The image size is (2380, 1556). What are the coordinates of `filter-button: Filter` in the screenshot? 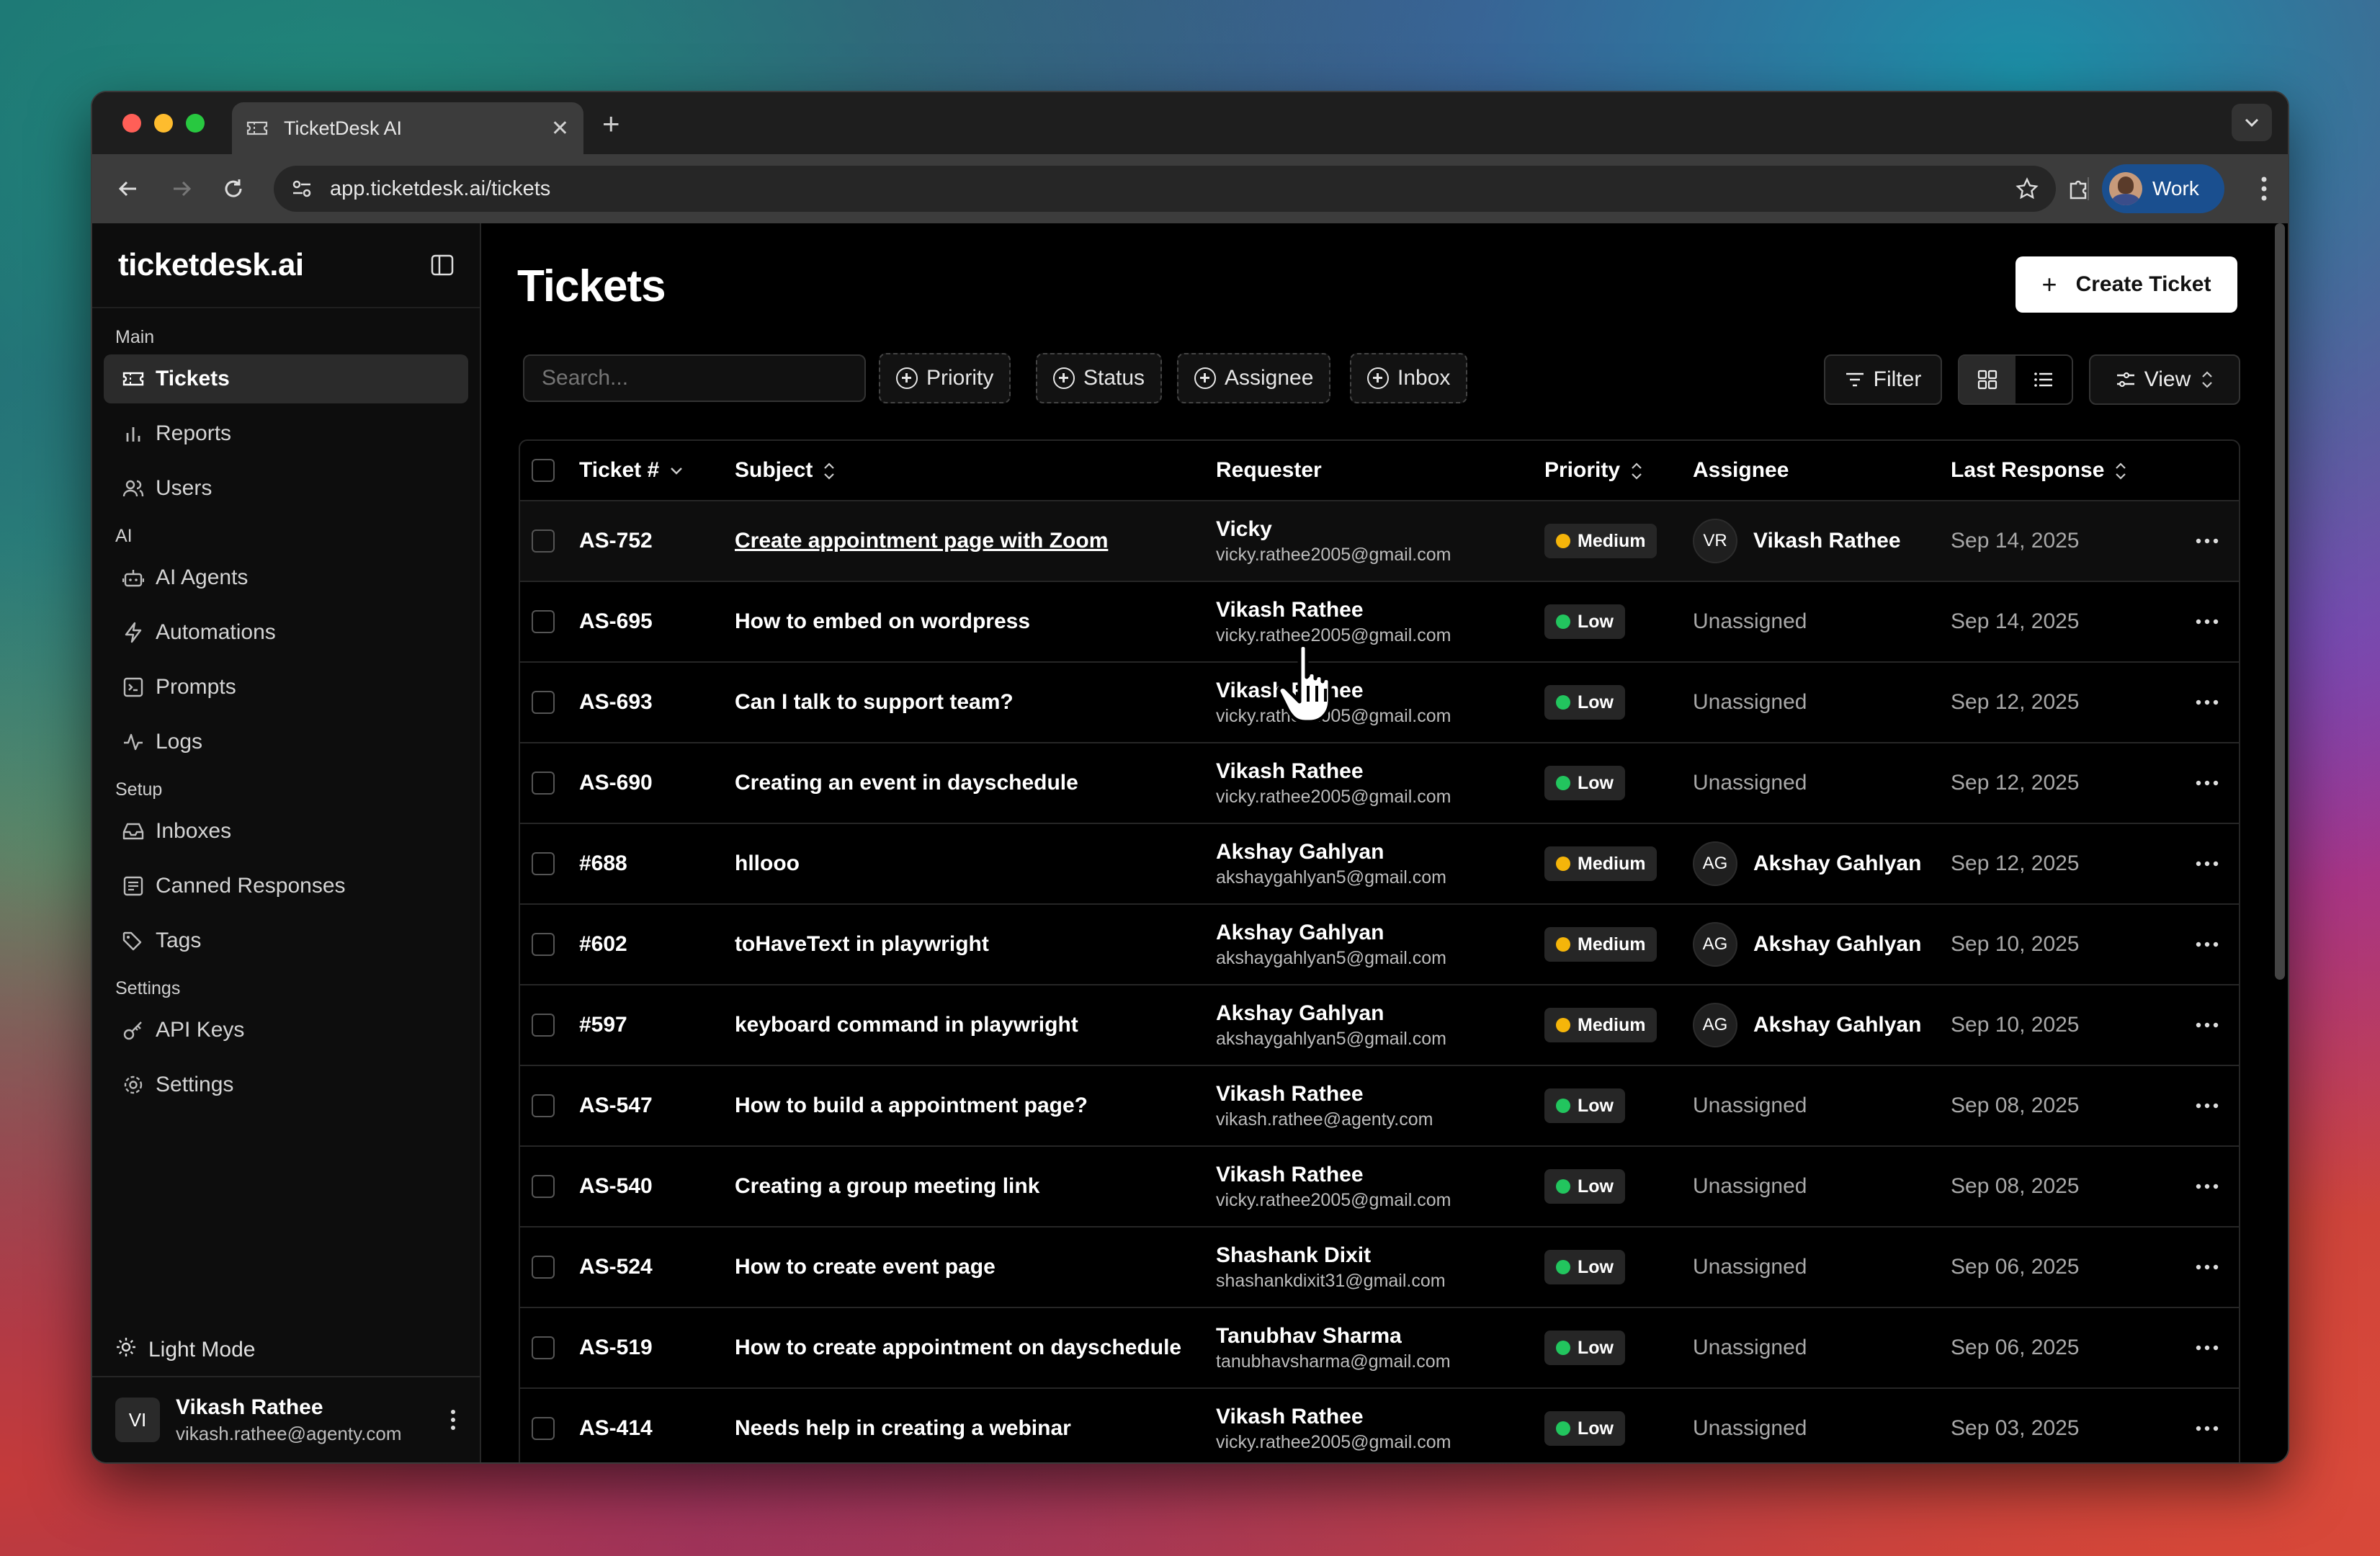 It's located at (1883, 379).